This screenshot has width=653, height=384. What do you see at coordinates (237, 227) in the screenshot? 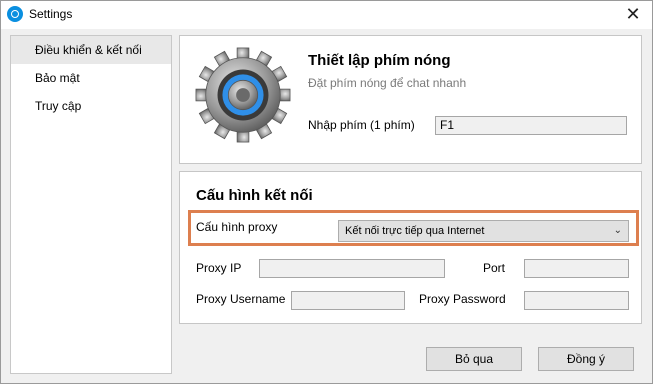
I see `proxy-config-label: Cấu hình proxy` at bounding box center [237, 227].